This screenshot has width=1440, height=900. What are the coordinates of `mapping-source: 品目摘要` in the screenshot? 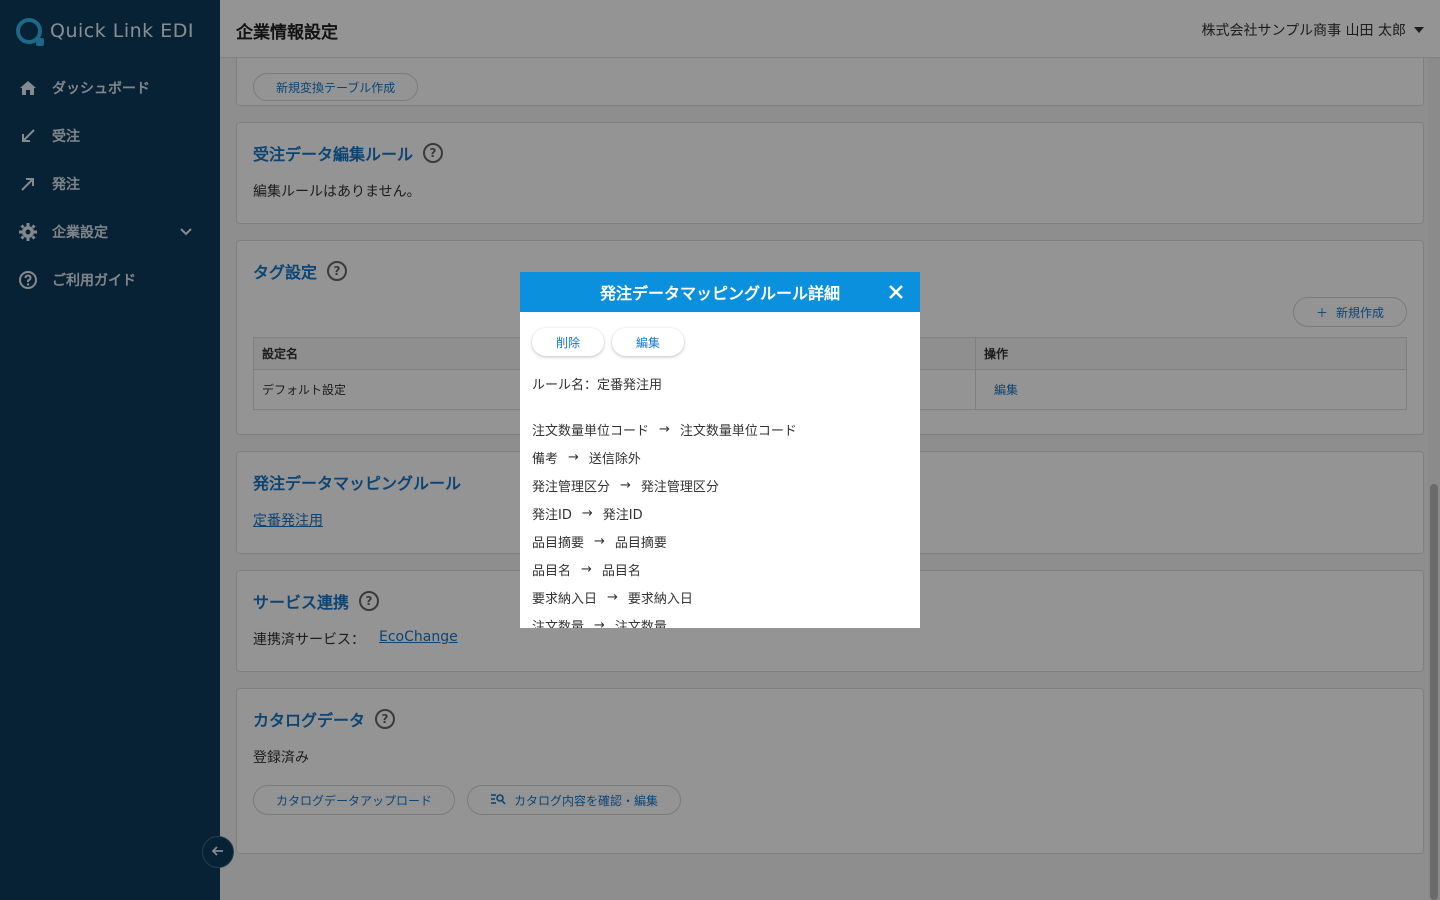 It's located at (558, 543).